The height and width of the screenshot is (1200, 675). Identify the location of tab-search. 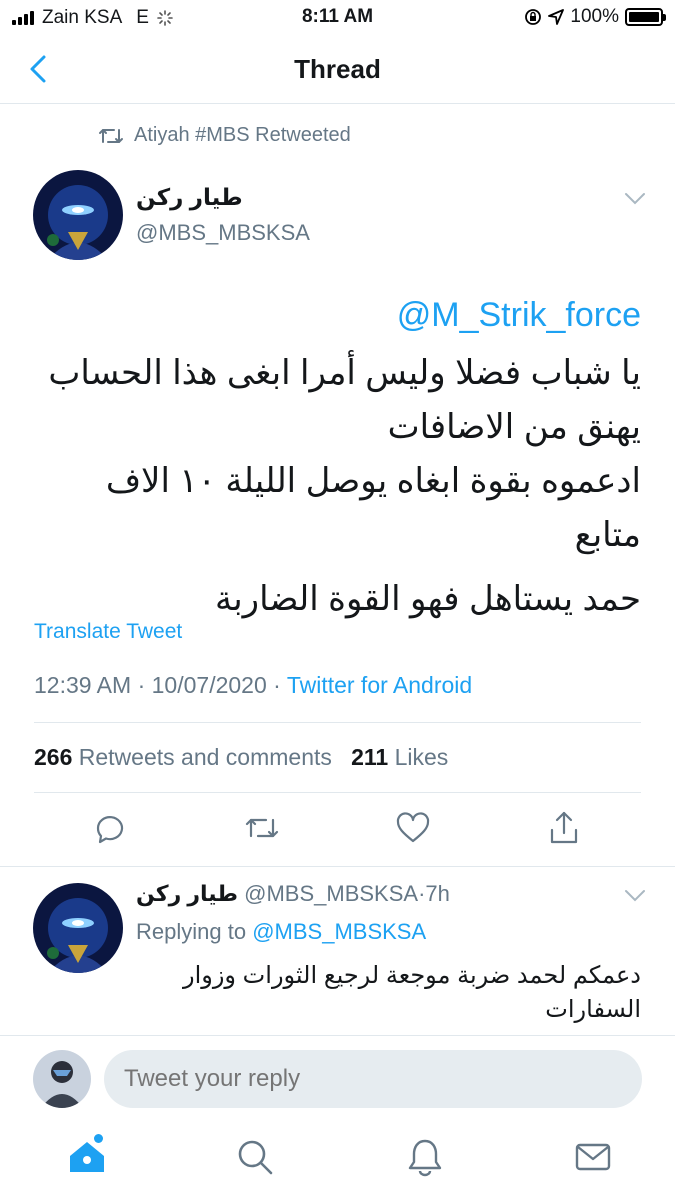
(255, 1157).